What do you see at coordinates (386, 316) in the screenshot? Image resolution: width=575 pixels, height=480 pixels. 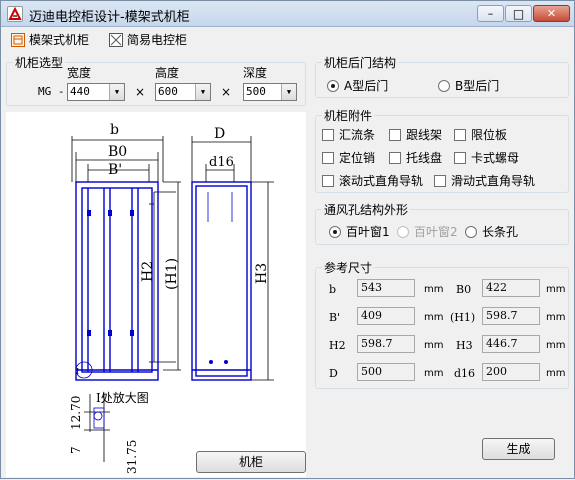 I see `ref-value-bprime: 409` at bounding box center [386, 316].